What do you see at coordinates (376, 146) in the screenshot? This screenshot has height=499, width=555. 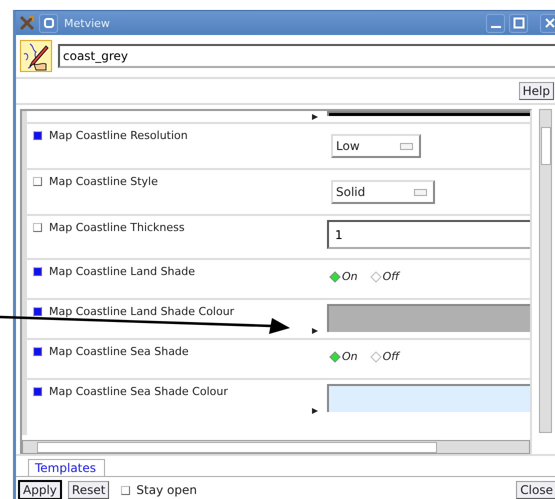 I see `option-menu: Low` at bounding box center [376, 146].